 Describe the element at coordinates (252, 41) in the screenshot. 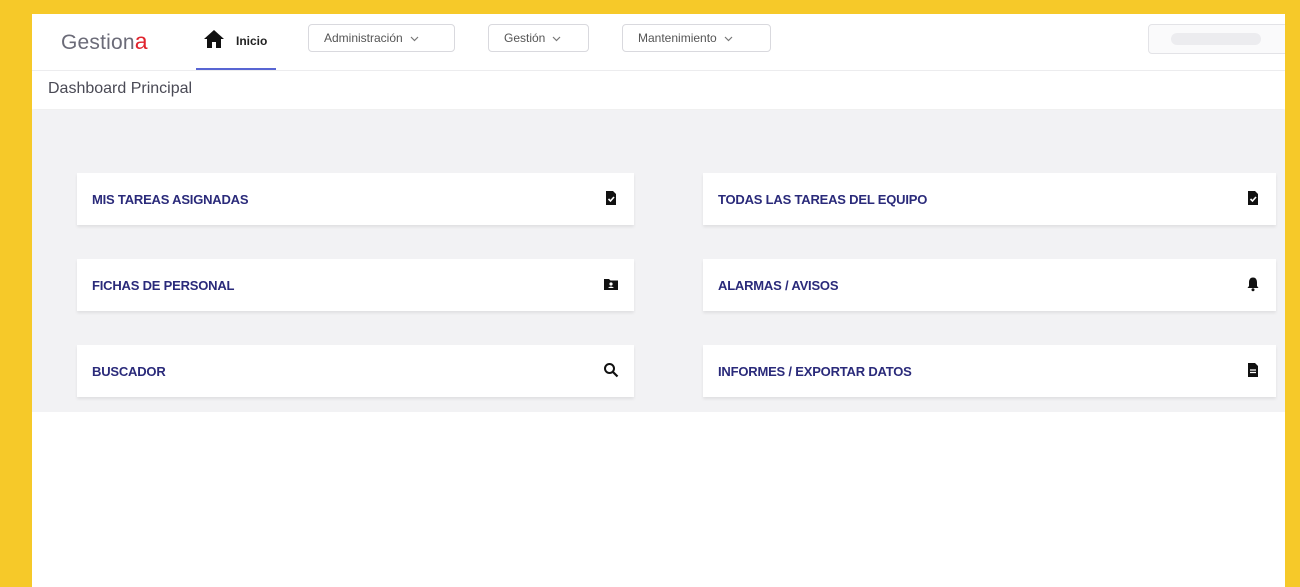

I see `nav-tab-home-label: Inicio` at that location.